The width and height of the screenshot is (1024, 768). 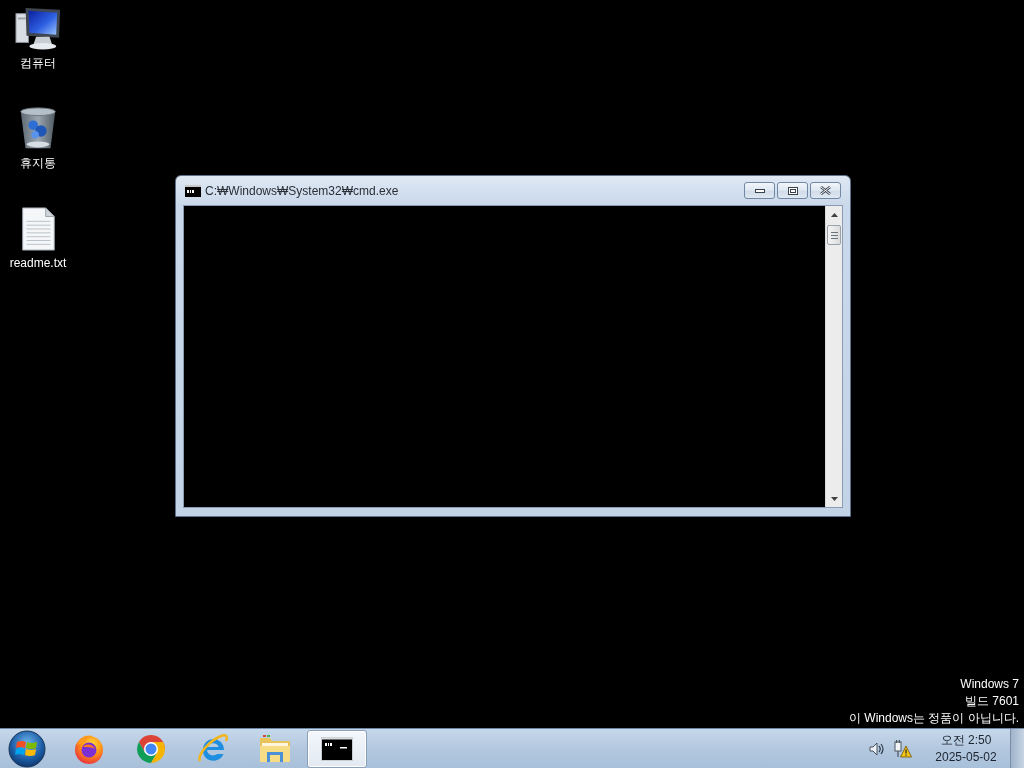 I want to click on scroll-thumb, so click(x=834, y=235).